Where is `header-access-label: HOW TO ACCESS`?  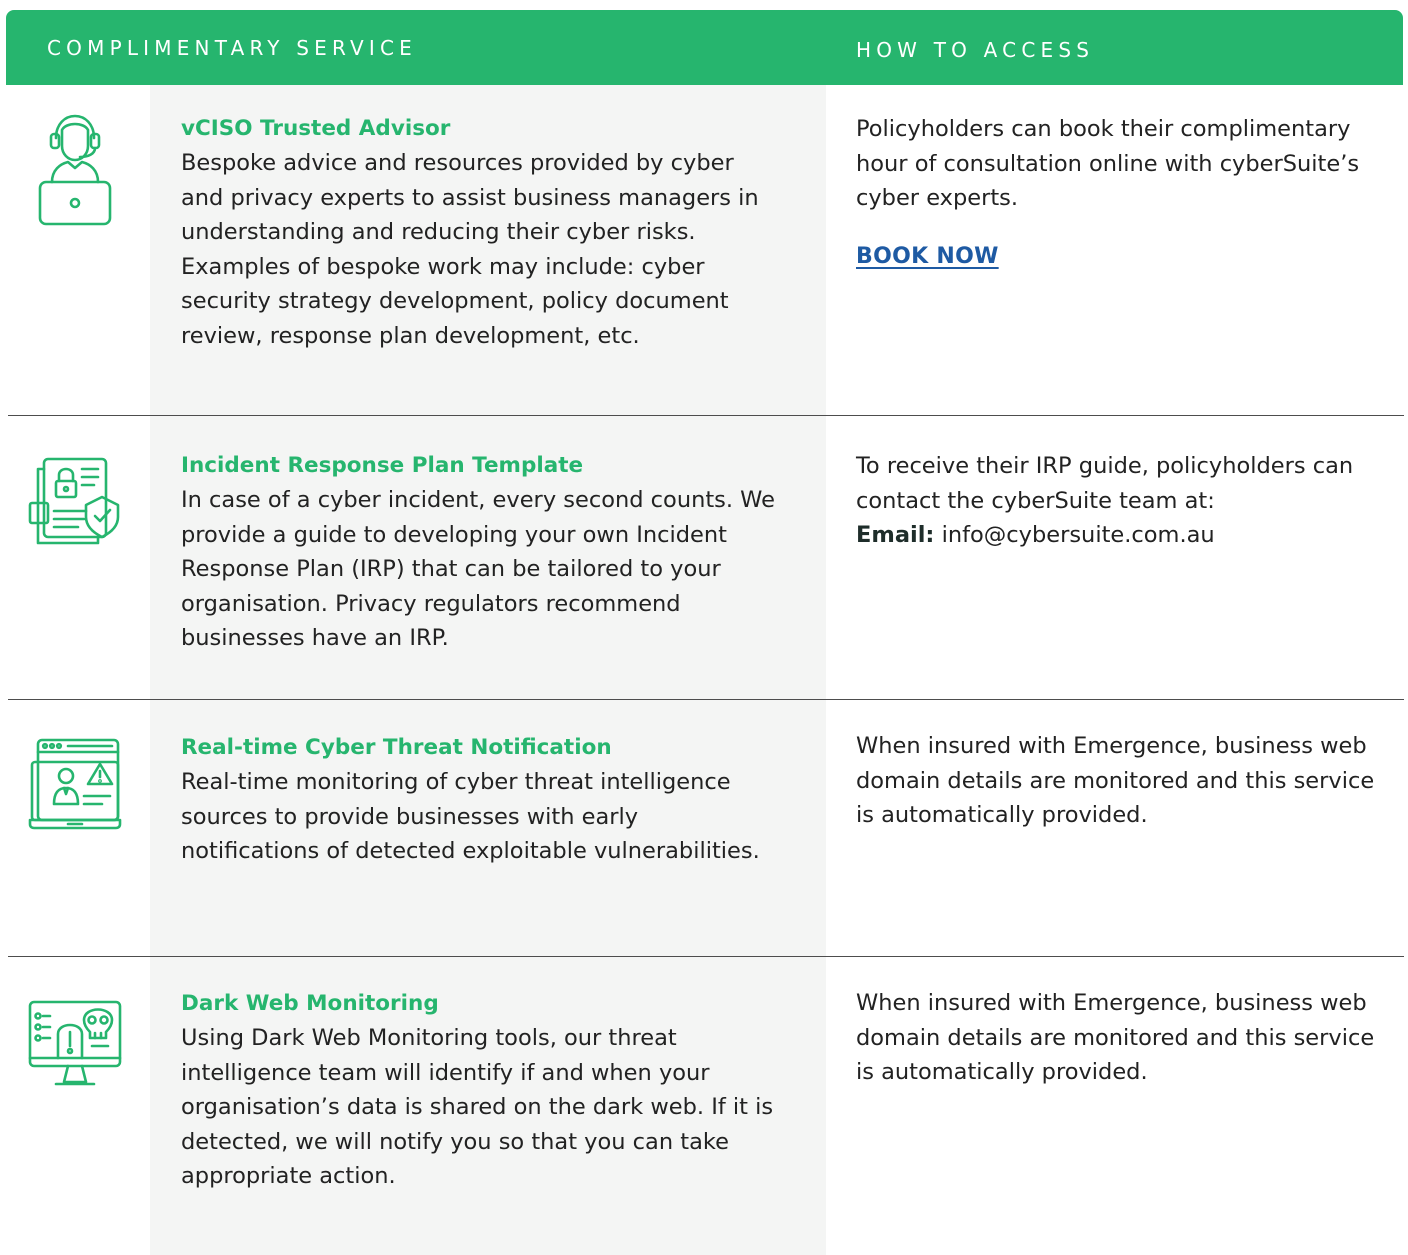
header-access-label: HOW TO ACCESS is located at coordinates (975, 50).